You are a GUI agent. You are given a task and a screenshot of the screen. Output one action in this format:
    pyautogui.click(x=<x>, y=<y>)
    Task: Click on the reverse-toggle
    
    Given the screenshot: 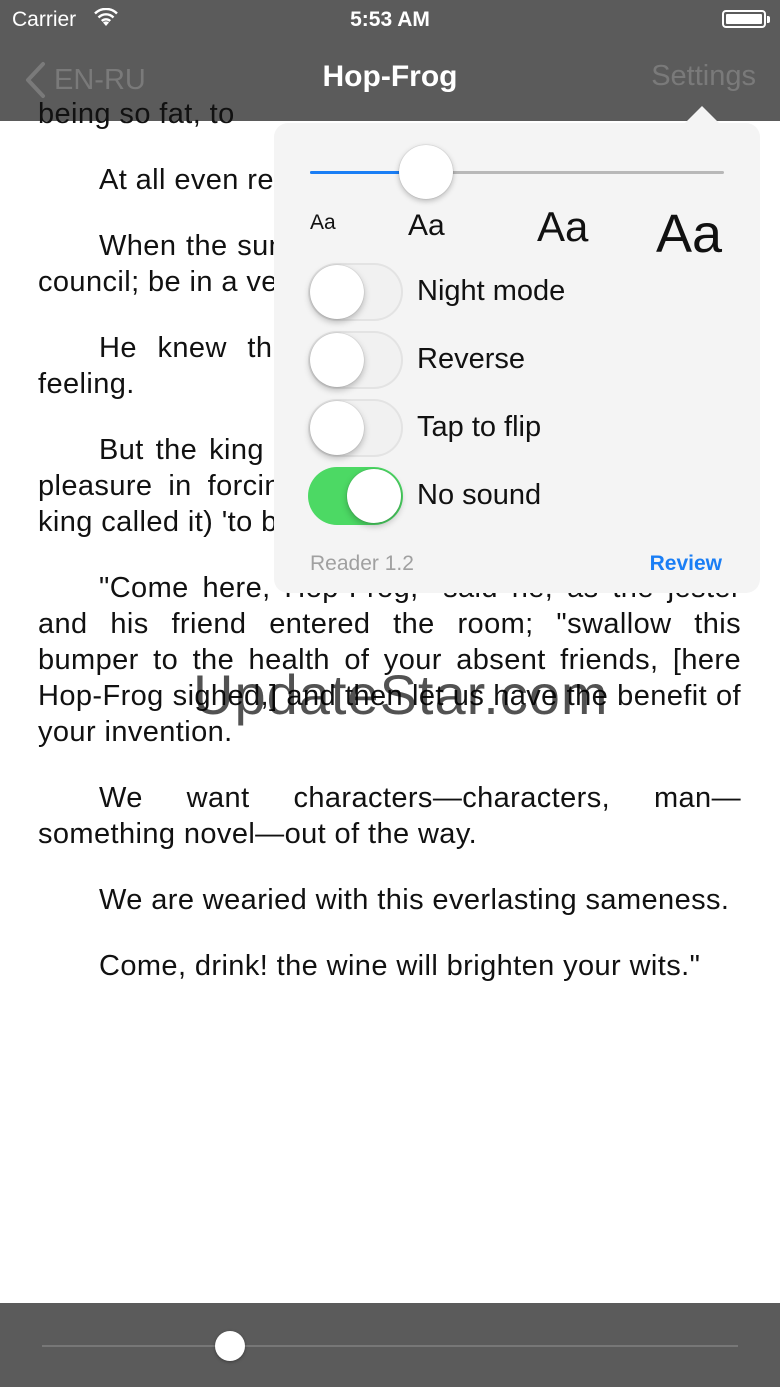 What is the action you would take?
    pyautogui.click(x=355, y=360)
    